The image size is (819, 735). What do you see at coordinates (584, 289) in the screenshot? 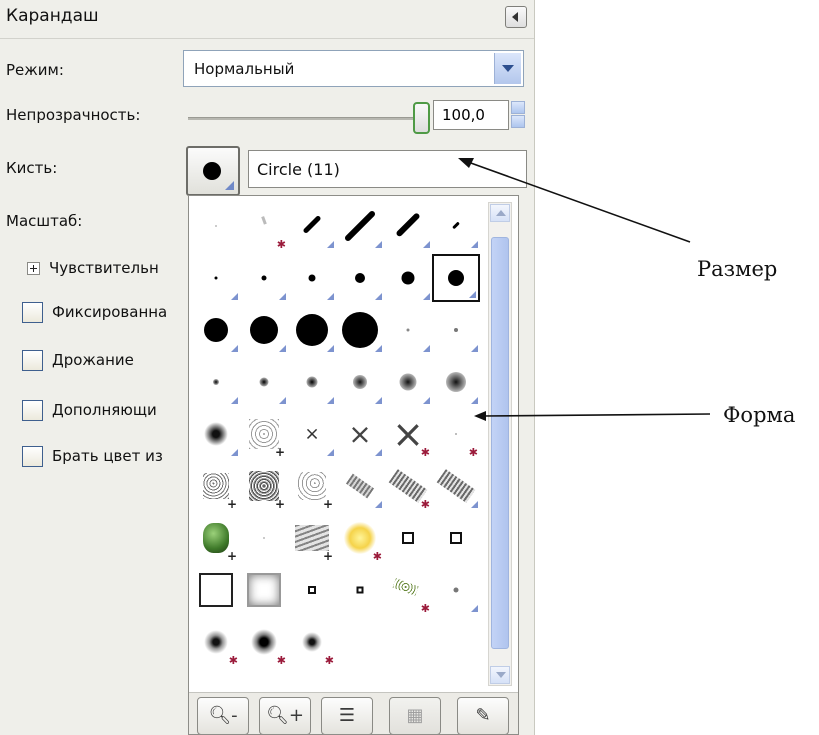
I see `annotation-arrows` at bounding box center [584, 289].